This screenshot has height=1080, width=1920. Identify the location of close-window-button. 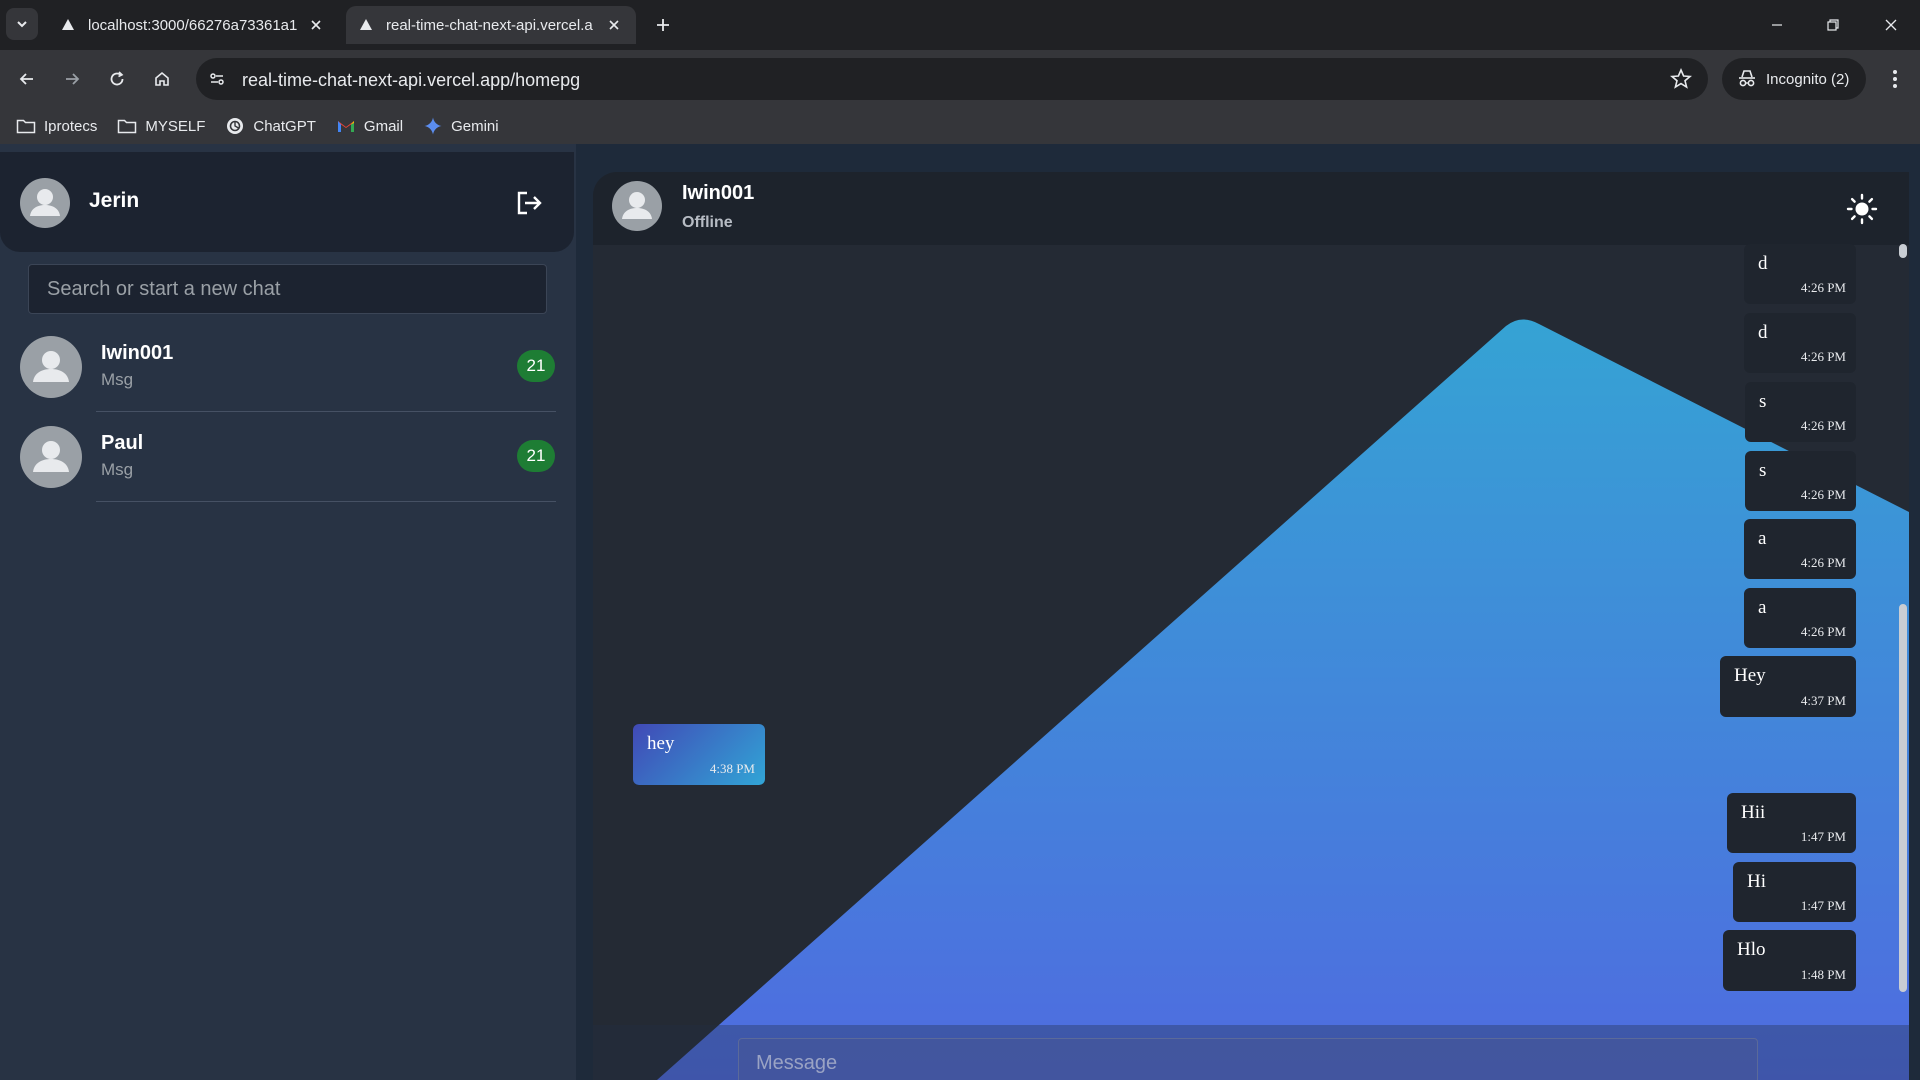
(1891, 25).